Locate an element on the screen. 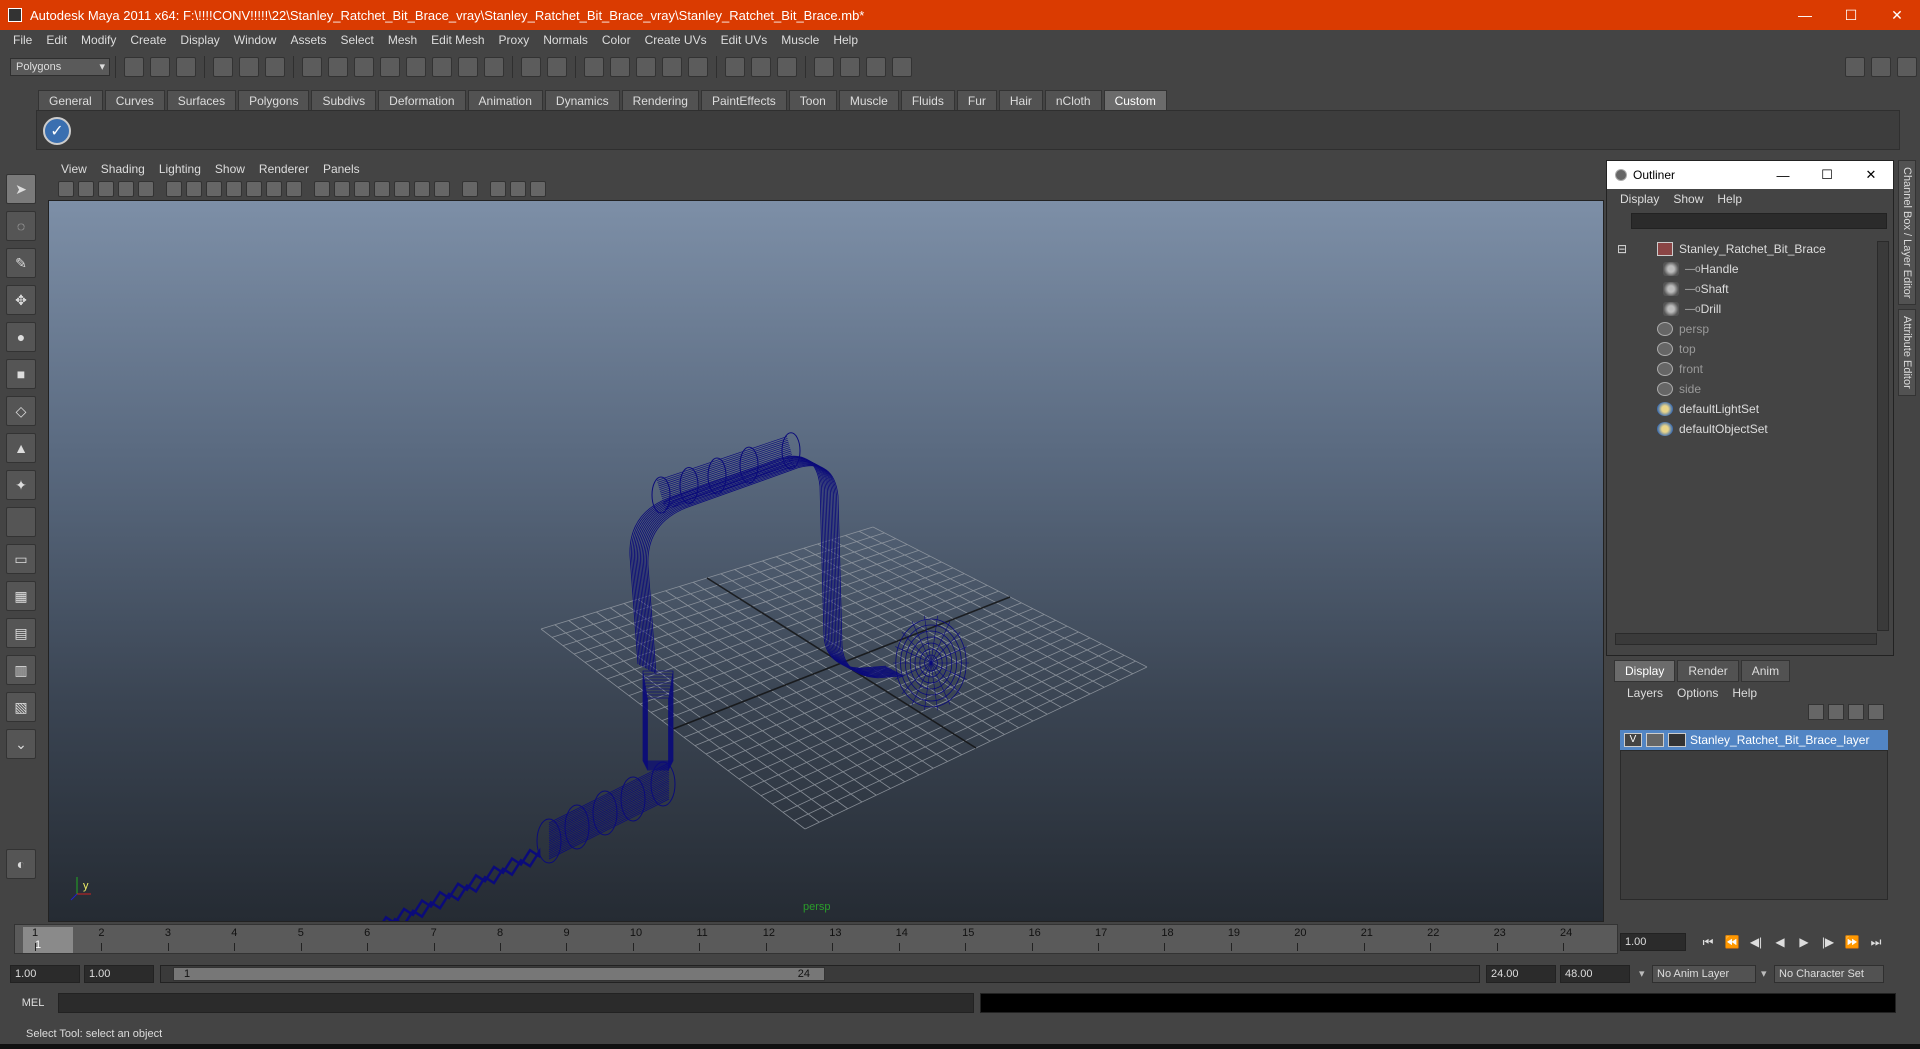 Image resolution: width=1920 pixels, height=1049 pixels. collapse-icon: ⊟ is located at coordinates (1622, 249).